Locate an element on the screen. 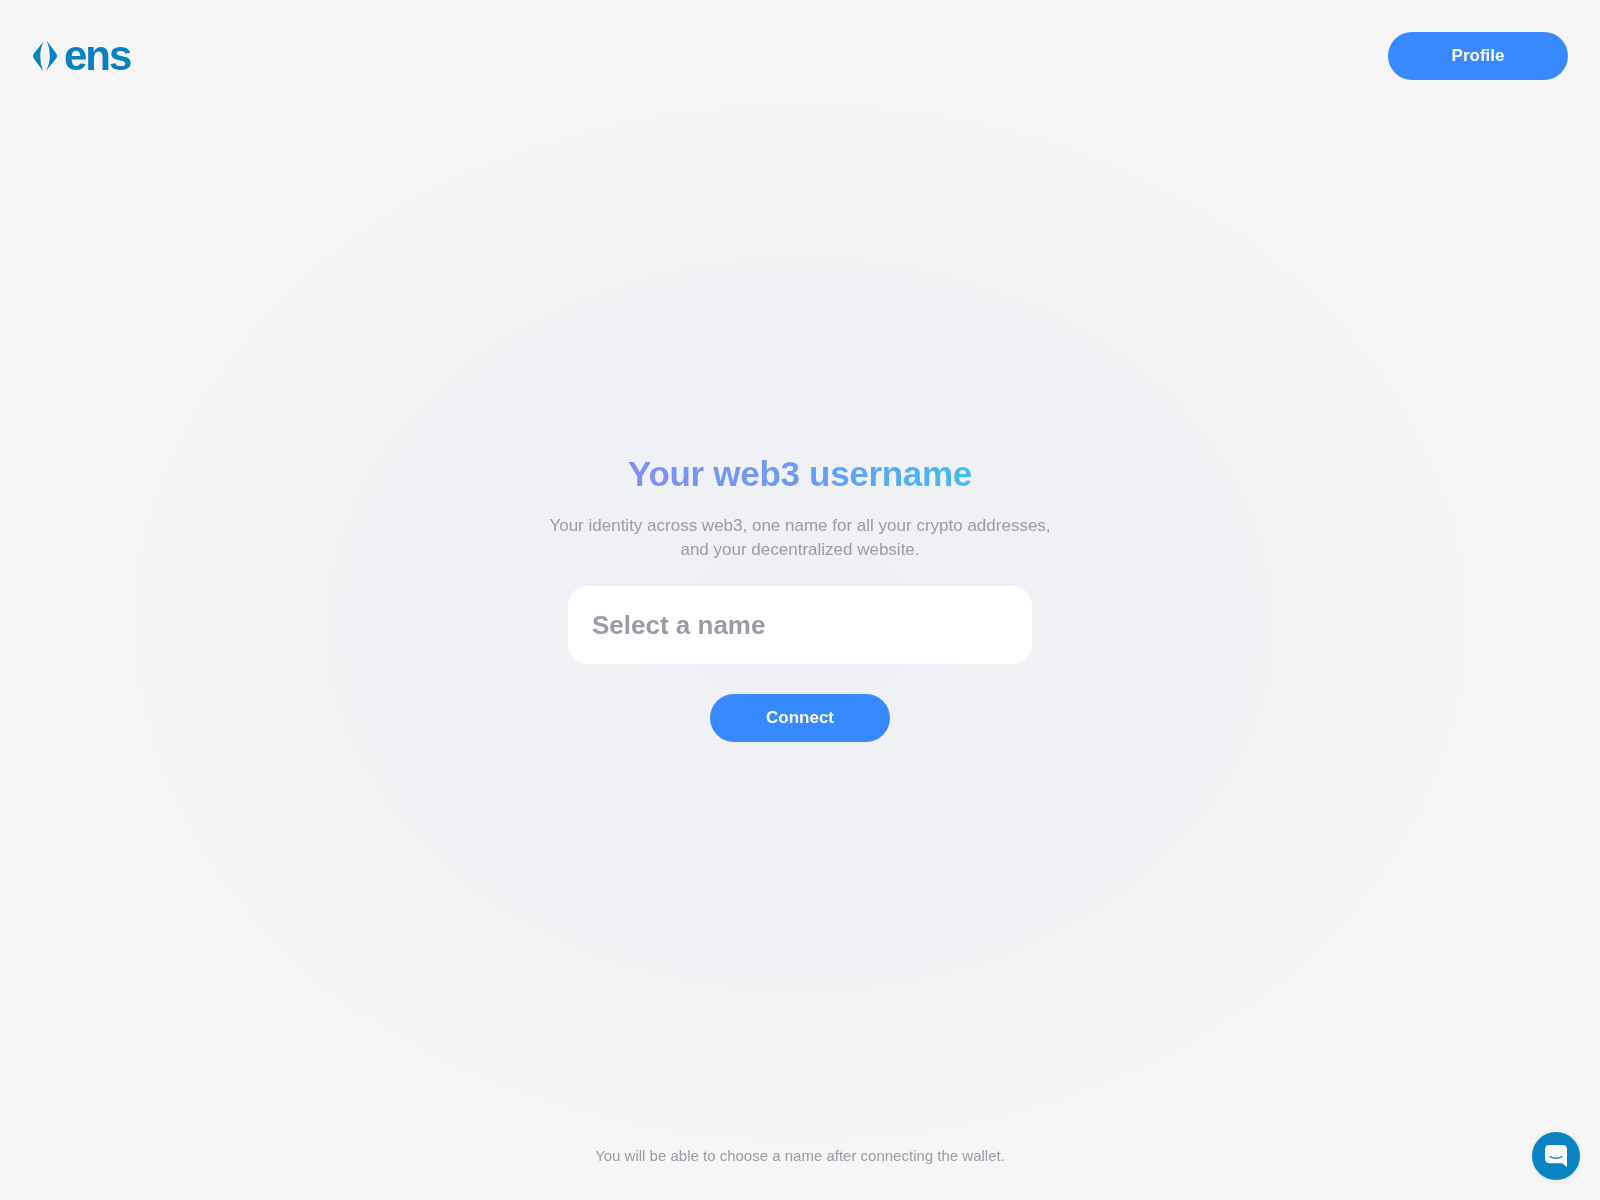  logo-text: ens is located at coordinates (97, 56).